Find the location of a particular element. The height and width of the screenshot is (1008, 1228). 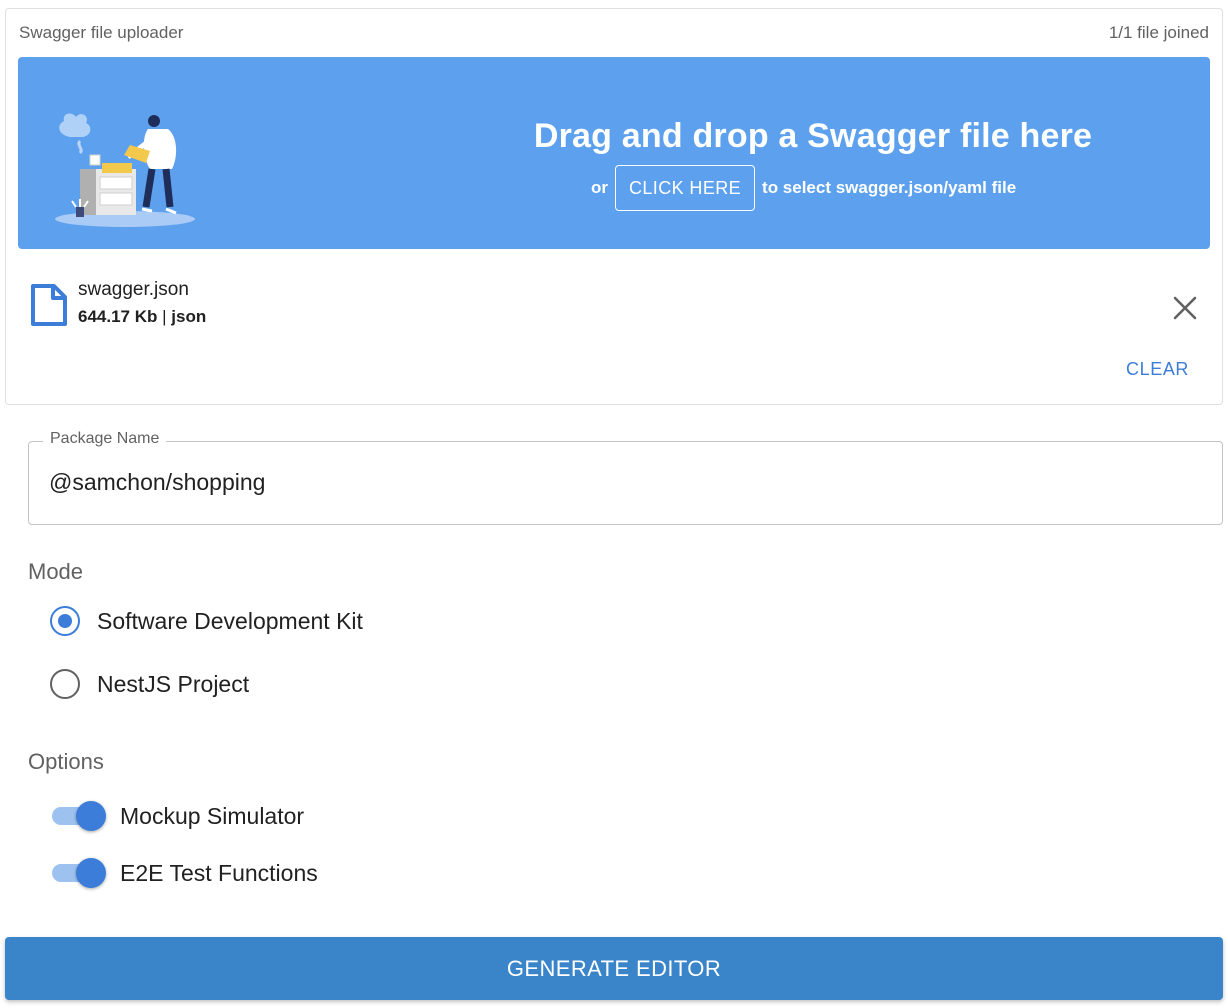

dropzone-prefix: or is located at coordinates (599, 187).